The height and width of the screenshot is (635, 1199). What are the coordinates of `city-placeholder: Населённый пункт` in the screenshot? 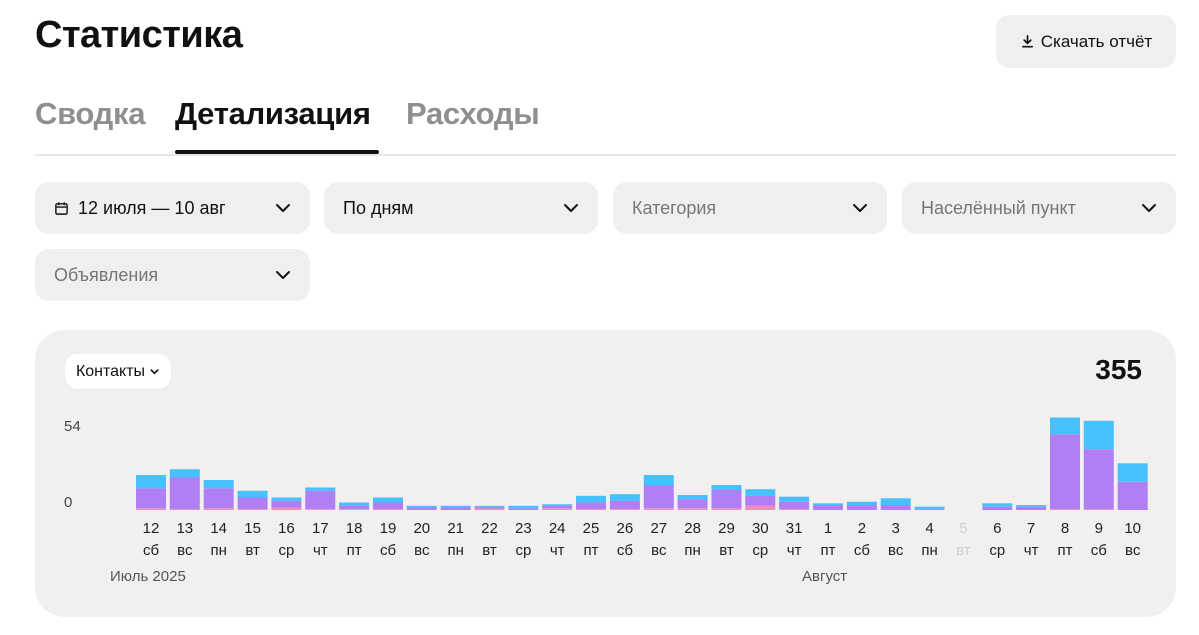 It's located at (998, 207).